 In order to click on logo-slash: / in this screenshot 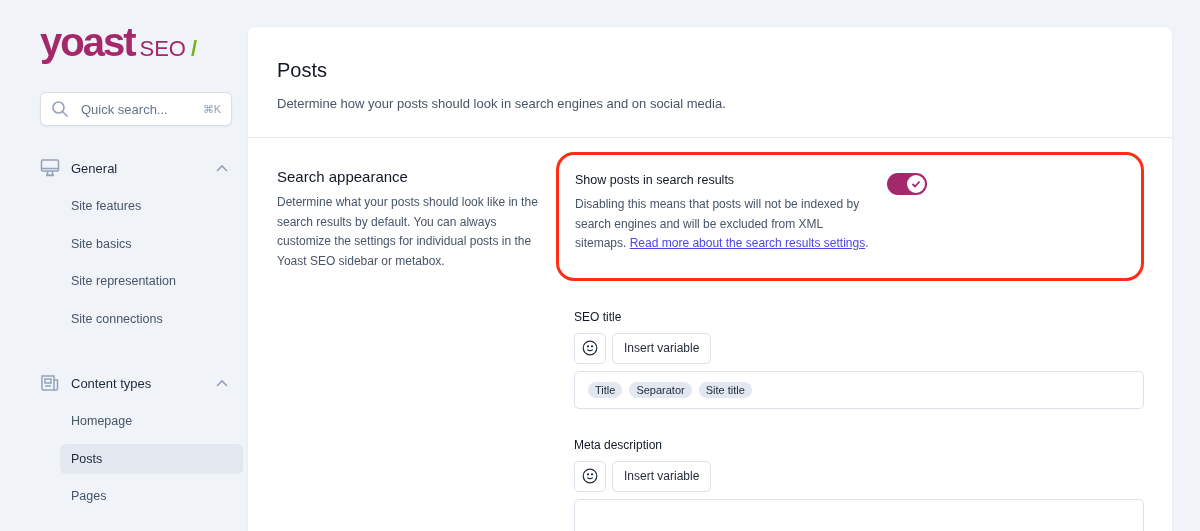, I will do `click(194, 49)`.